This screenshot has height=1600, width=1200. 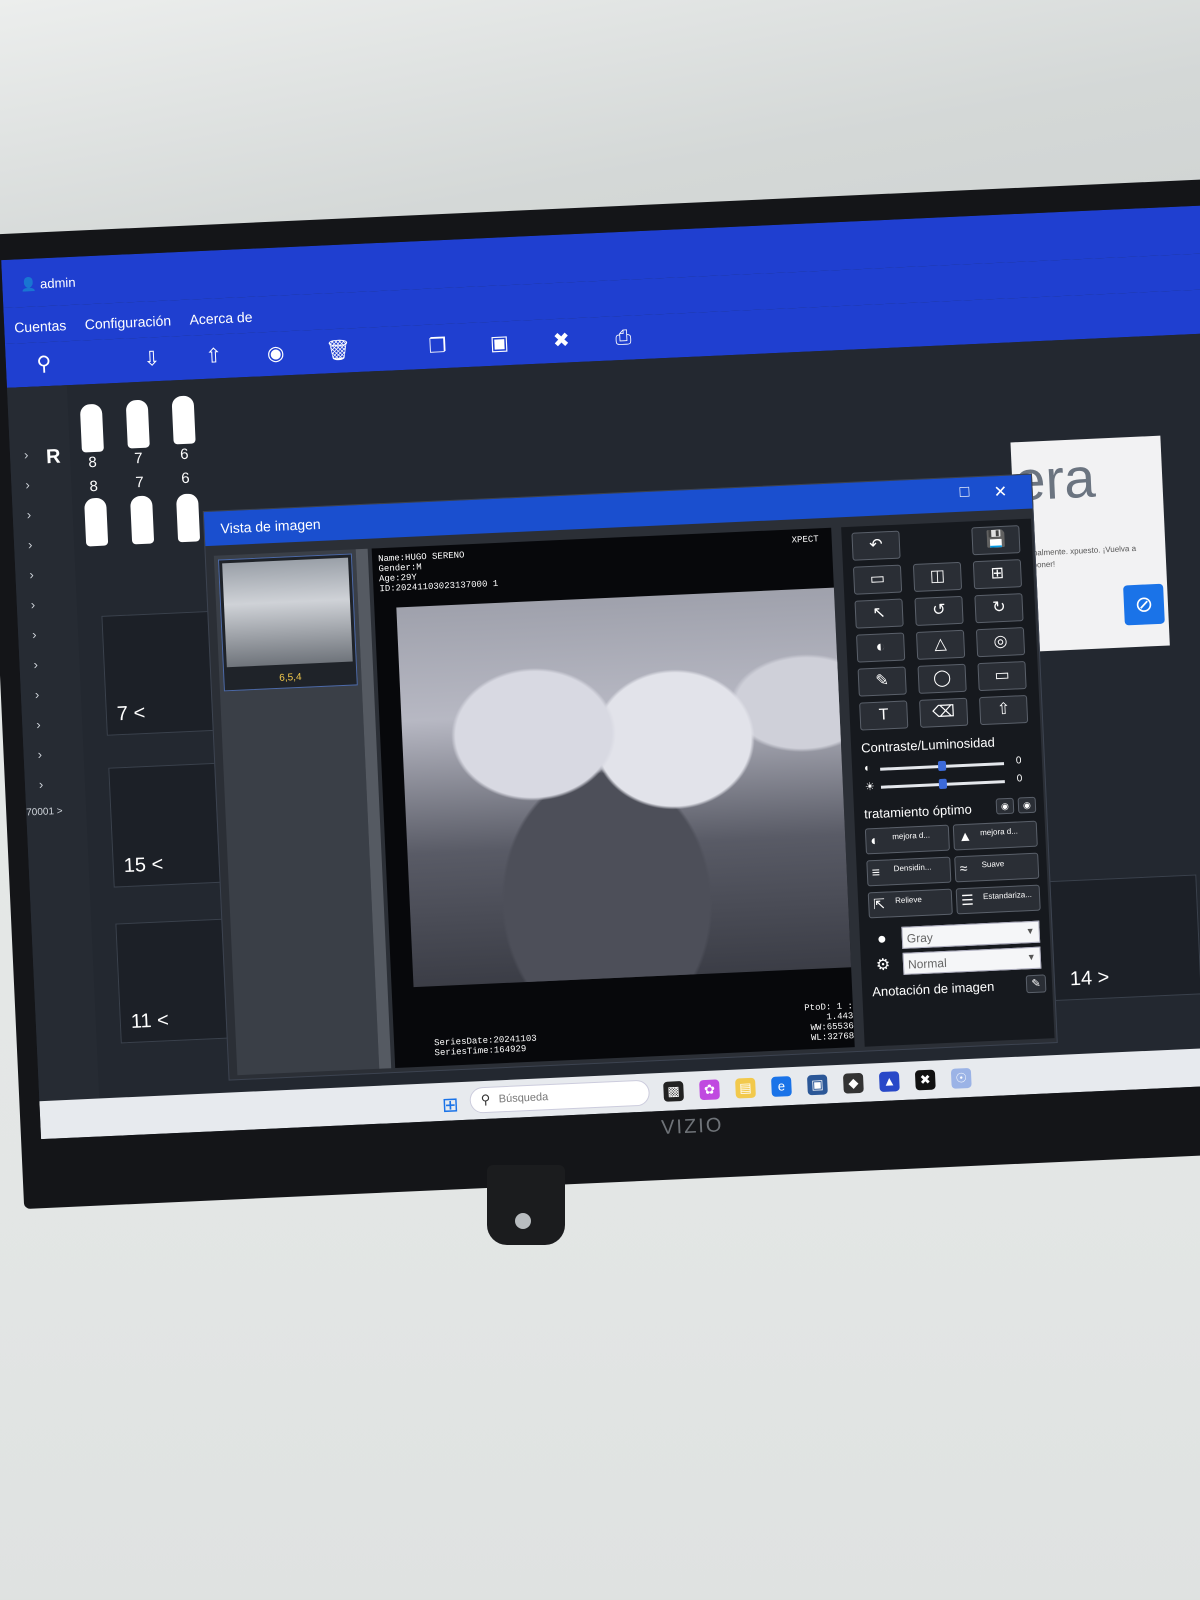 What do you see at coordinates (151, 359) in the screenshot?
I see `import-icon: ⇩` at bounding box center [151, 359].